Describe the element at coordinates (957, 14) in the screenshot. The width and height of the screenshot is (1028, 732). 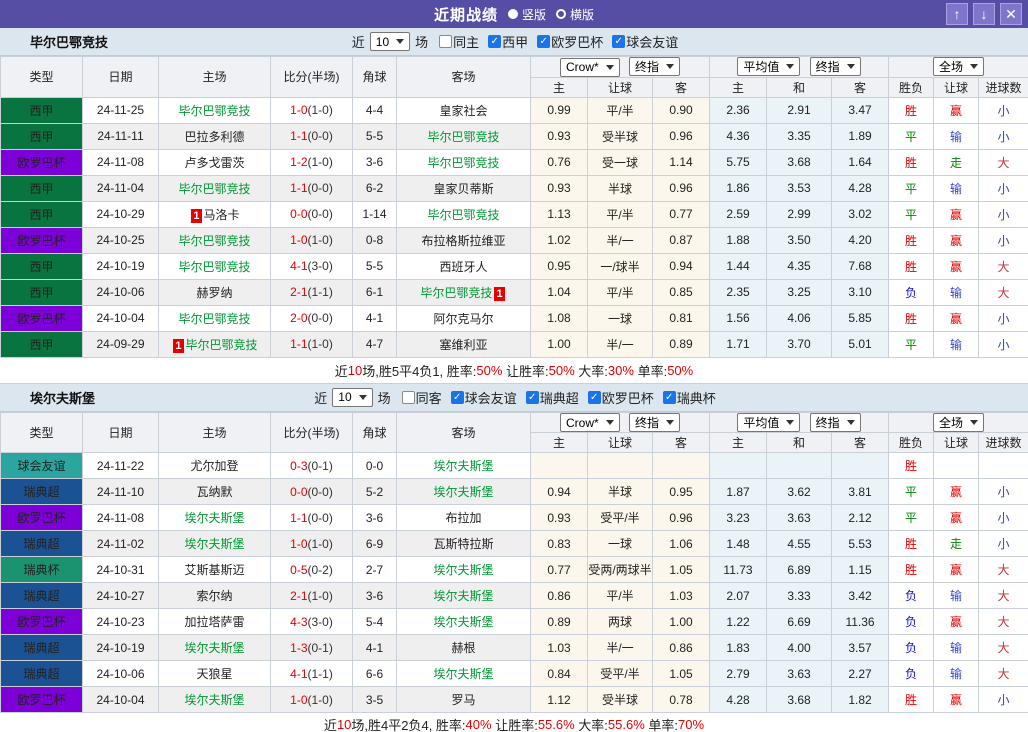
I see `scroll-up-button: ↑` at that location.